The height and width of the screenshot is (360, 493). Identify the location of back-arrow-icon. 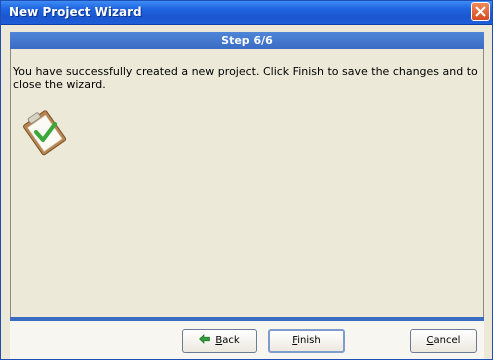
(205, 339).